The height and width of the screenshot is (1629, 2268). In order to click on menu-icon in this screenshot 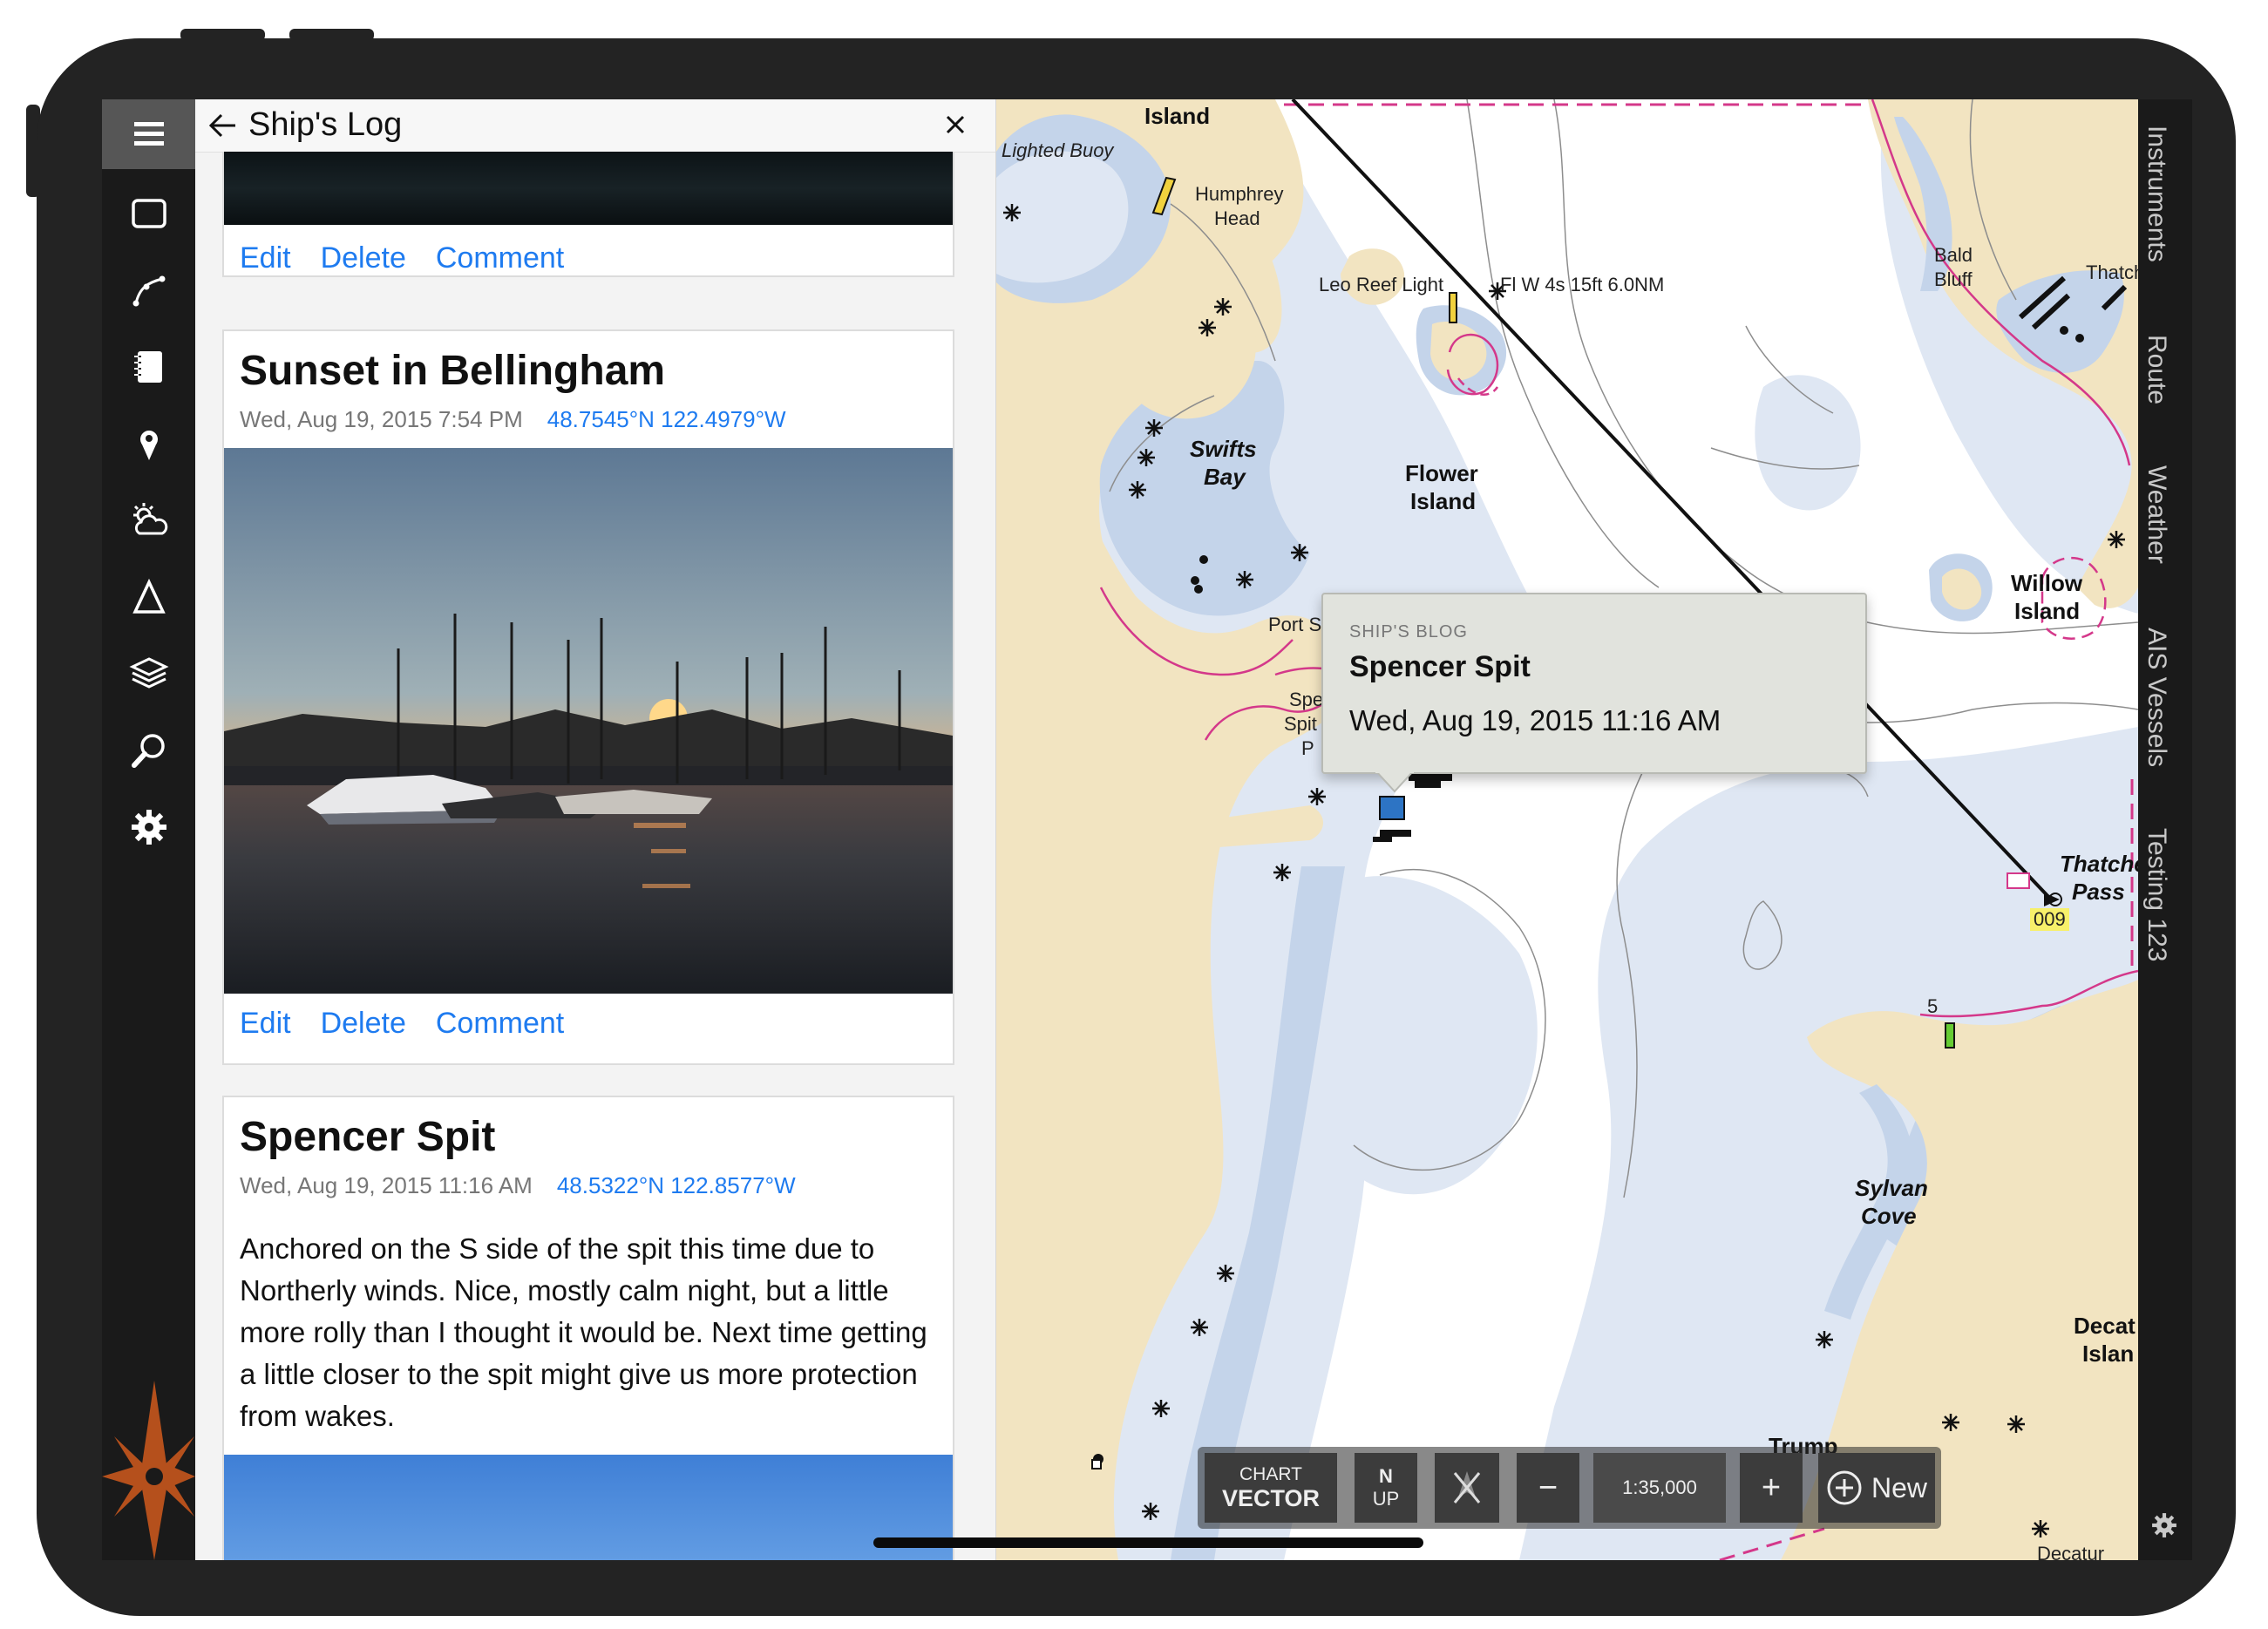, I will do `click(148, 134)`.